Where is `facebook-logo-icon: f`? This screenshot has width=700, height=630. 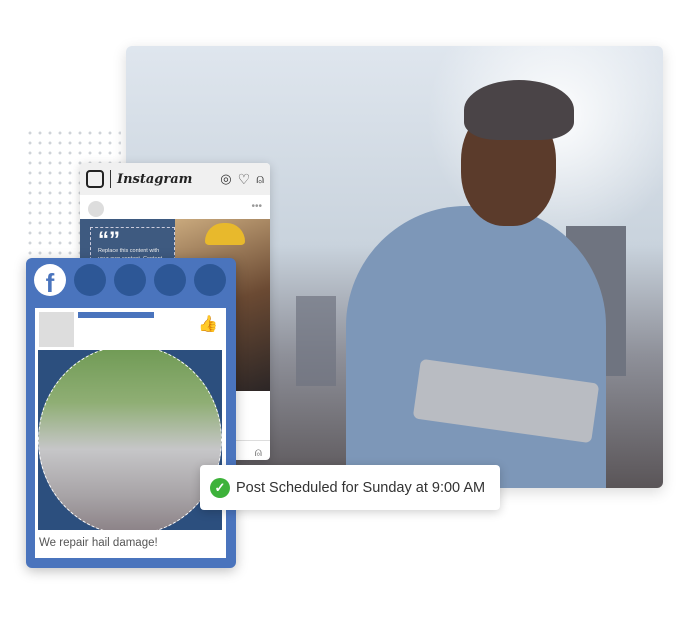
facebook-logo-icon: f is located at coordinates (50, 281).